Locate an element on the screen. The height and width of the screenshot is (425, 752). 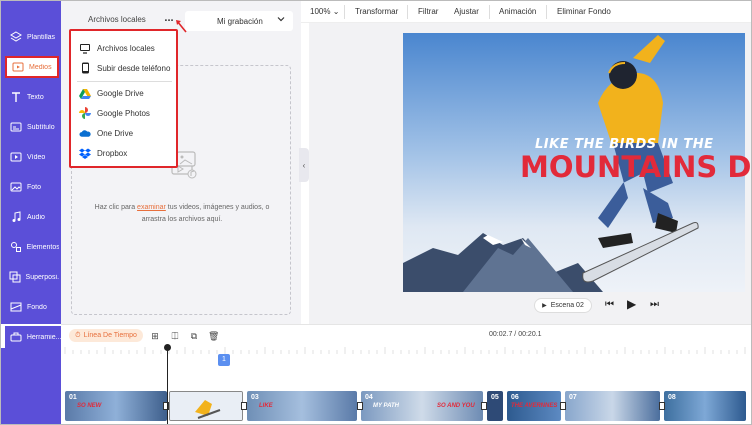
sidebar-item-elementos: Elementos is located at coordinates (32, 247).